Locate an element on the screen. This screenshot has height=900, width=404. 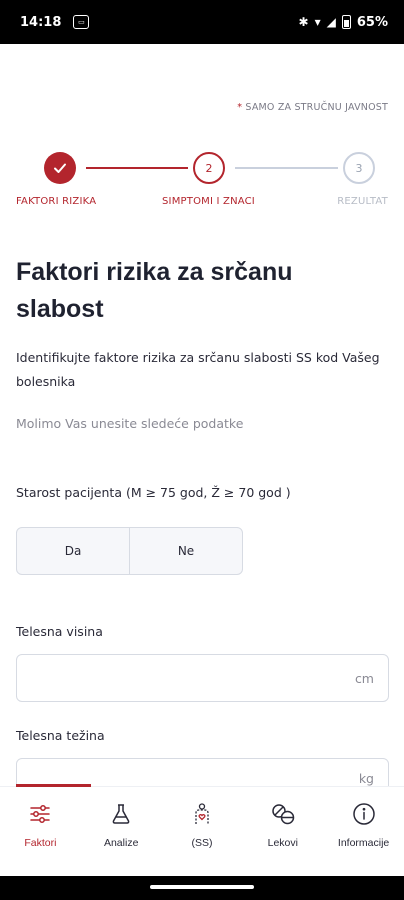
height-label: Telesna visina is located at coordinates (59, 631).